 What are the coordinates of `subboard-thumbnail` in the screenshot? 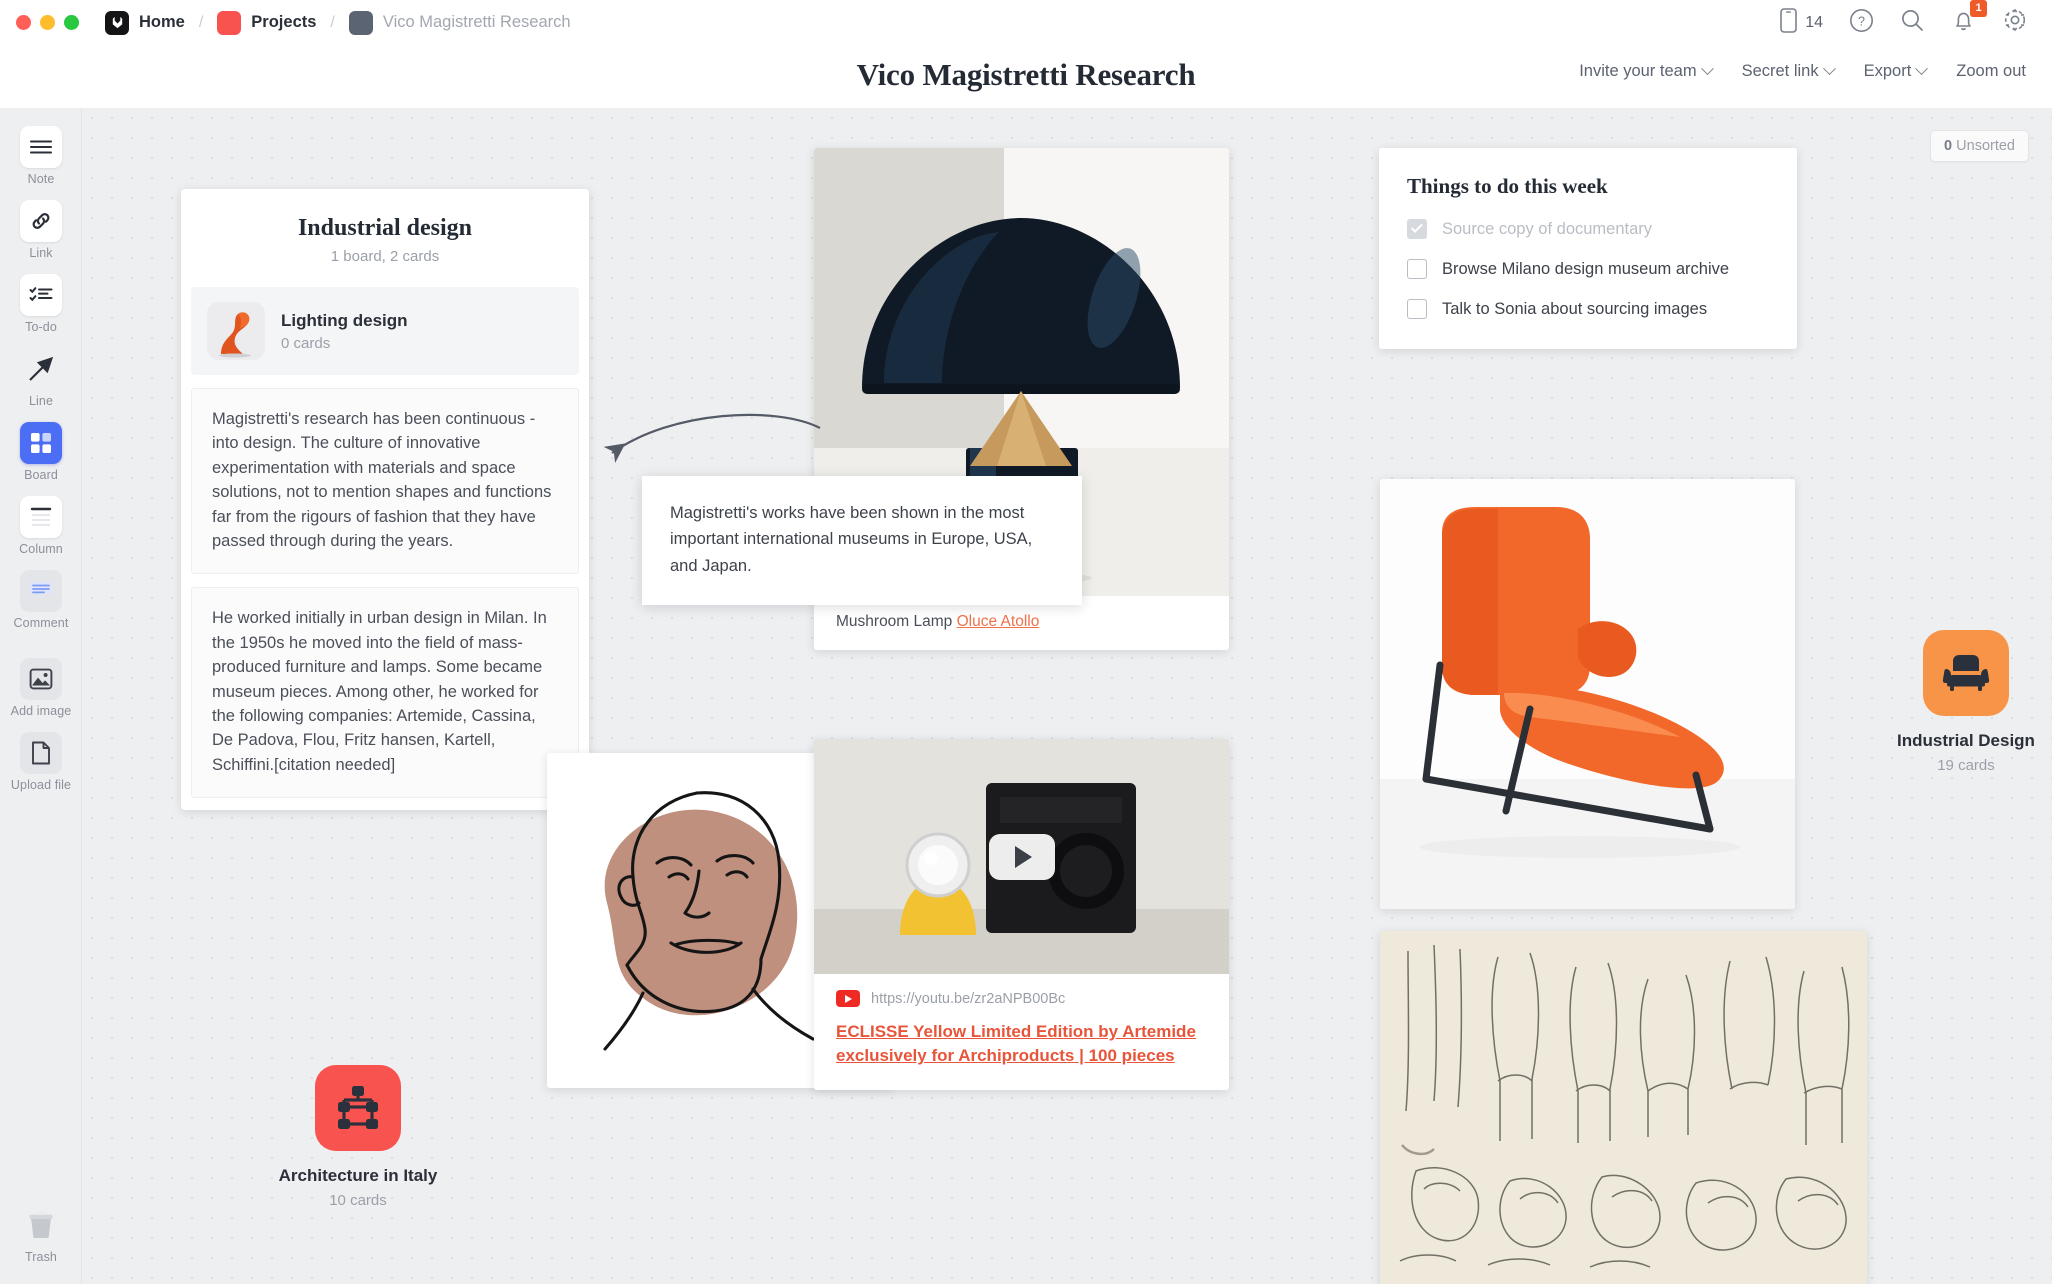 It's located at (236, 331).